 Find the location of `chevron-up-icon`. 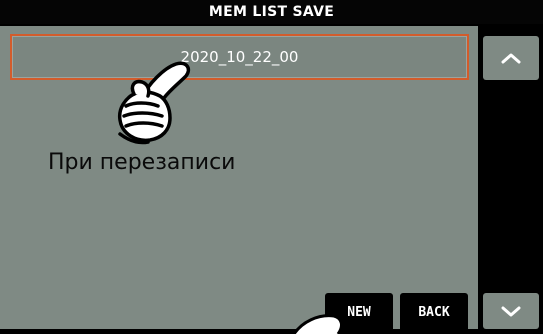

chevron-up-icon is located at coordinates (511, 58).